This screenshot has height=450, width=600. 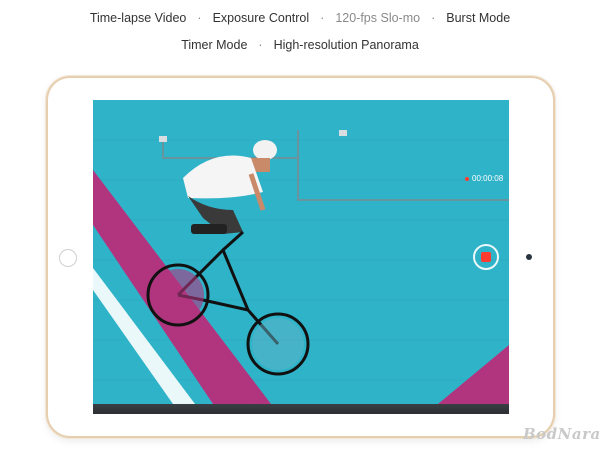 I want to click on feature-burst-mode: Burst Mode, so click(x=478, y=18).